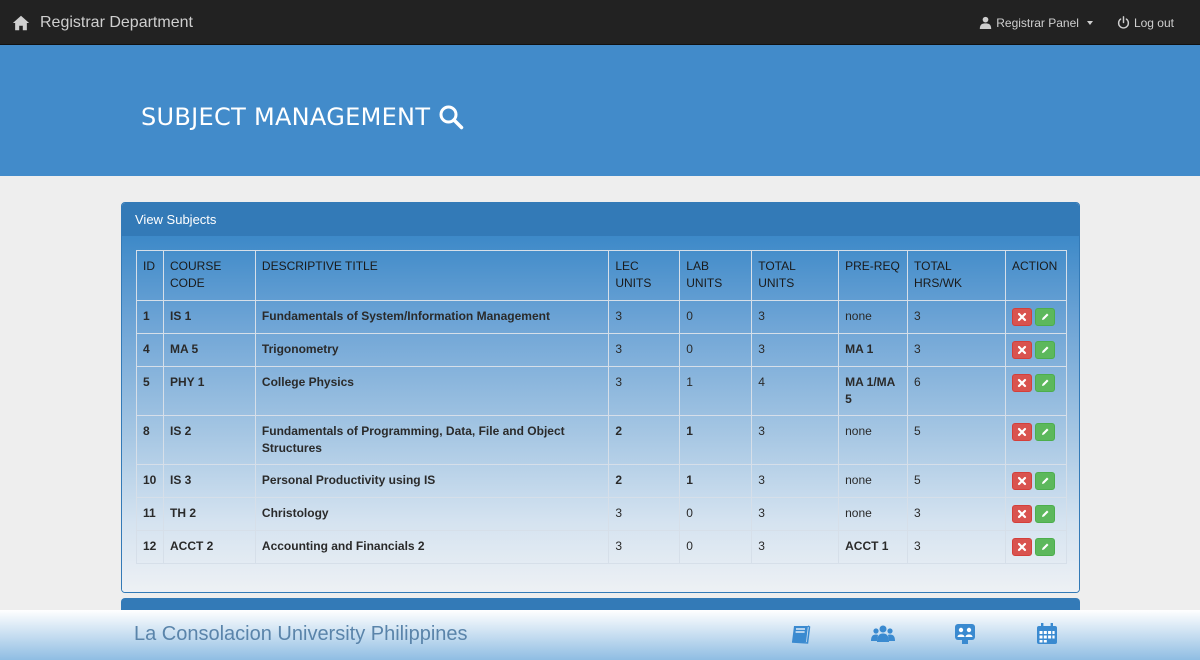 This screenshot has height=660, width=1200. I want to click on users-icon, so click(883, 634).